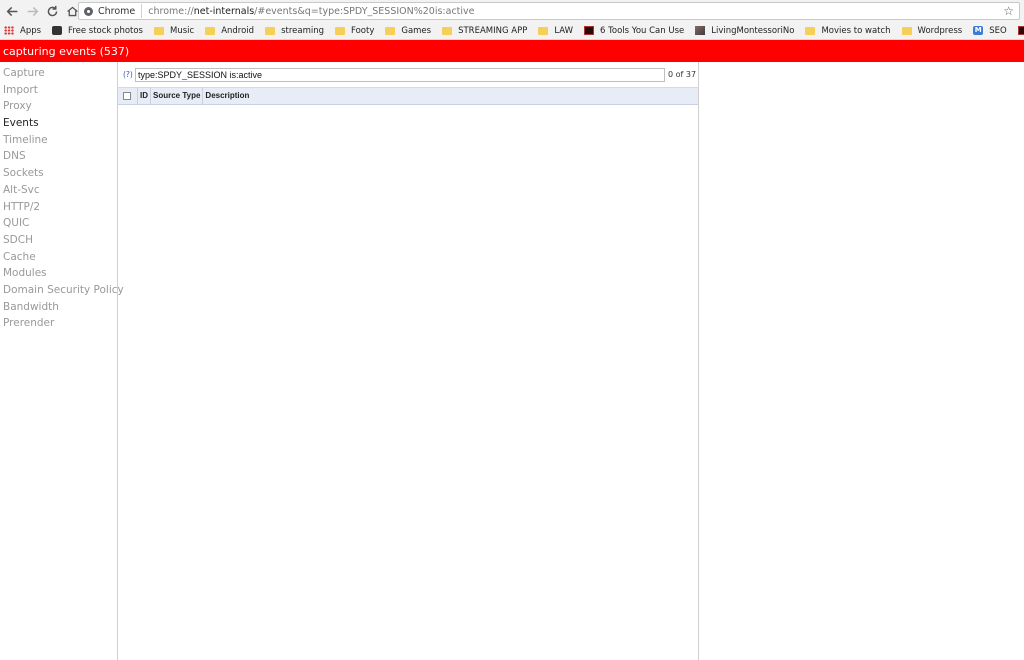 Image resolution: width=1024 pixels, height=660 pixels. I want to click on chip-label: Chrome, so click(117, 11).